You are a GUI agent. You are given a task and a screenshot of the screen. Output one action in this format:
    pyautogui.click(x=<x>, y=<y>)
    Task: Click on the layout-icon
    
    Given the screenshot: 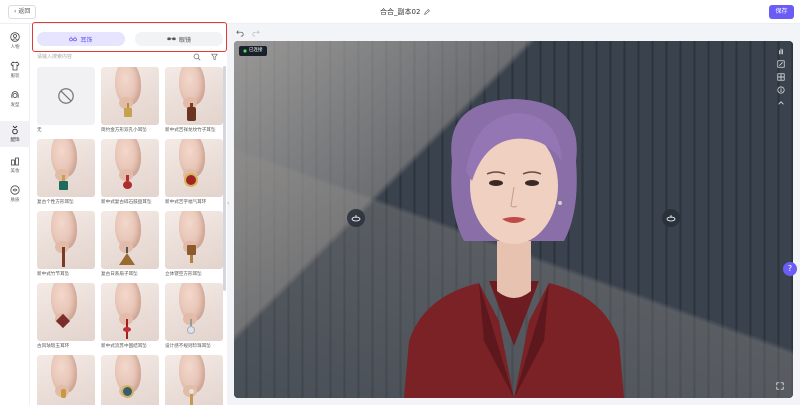 What is the action you would take?
    pyautogui.click(x=781, y=77)
    